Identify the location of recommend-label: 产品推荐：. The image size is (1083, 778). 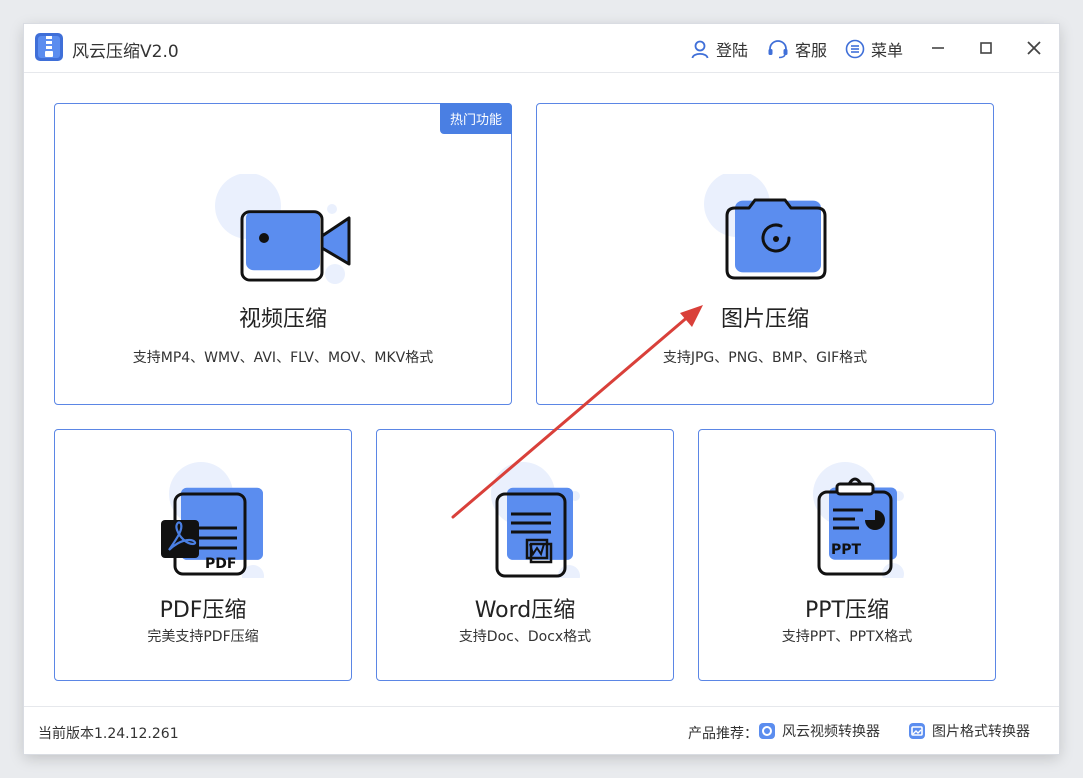
(723, 734).